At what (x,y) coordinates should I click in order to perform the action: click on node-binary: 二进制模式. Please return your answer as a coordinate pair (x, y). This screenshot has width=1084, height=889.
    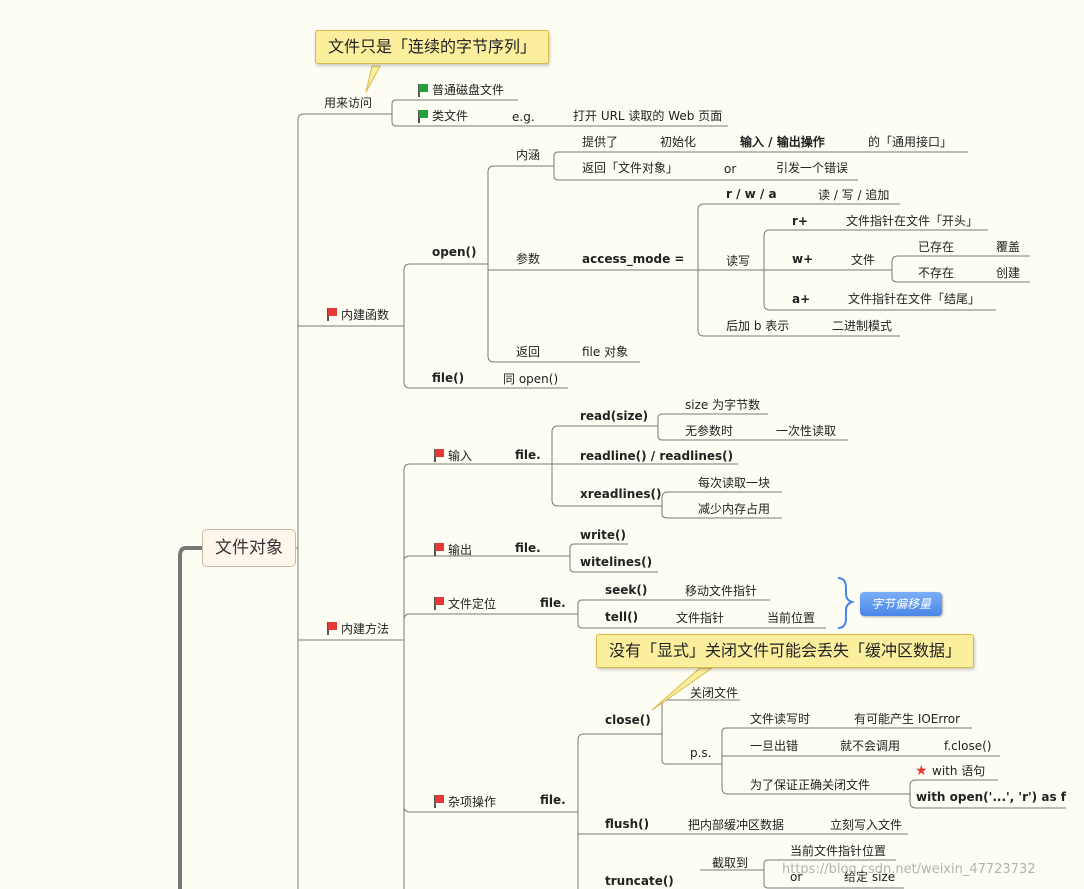
    Looking at the image, I should click on (862, 326).